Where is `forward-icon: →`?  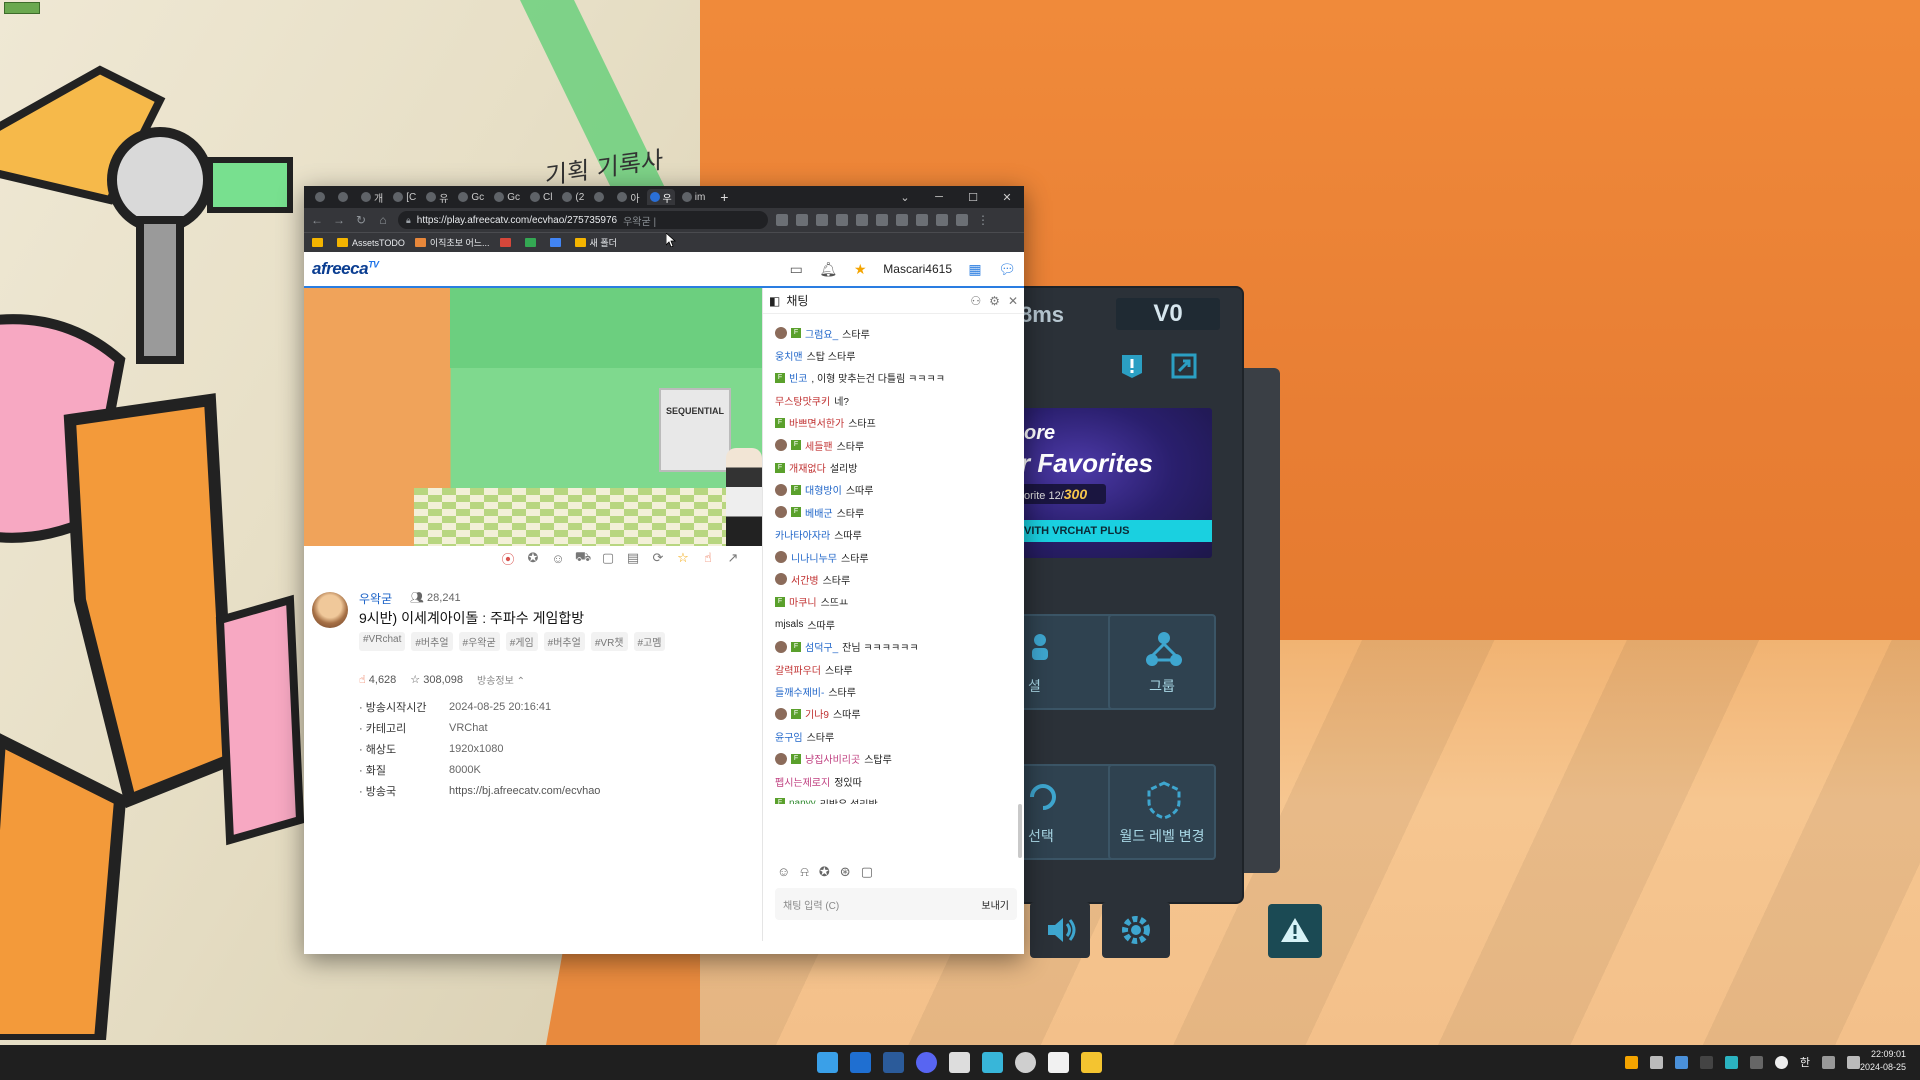
forward-icon: → is located at coordinates (339, 220).